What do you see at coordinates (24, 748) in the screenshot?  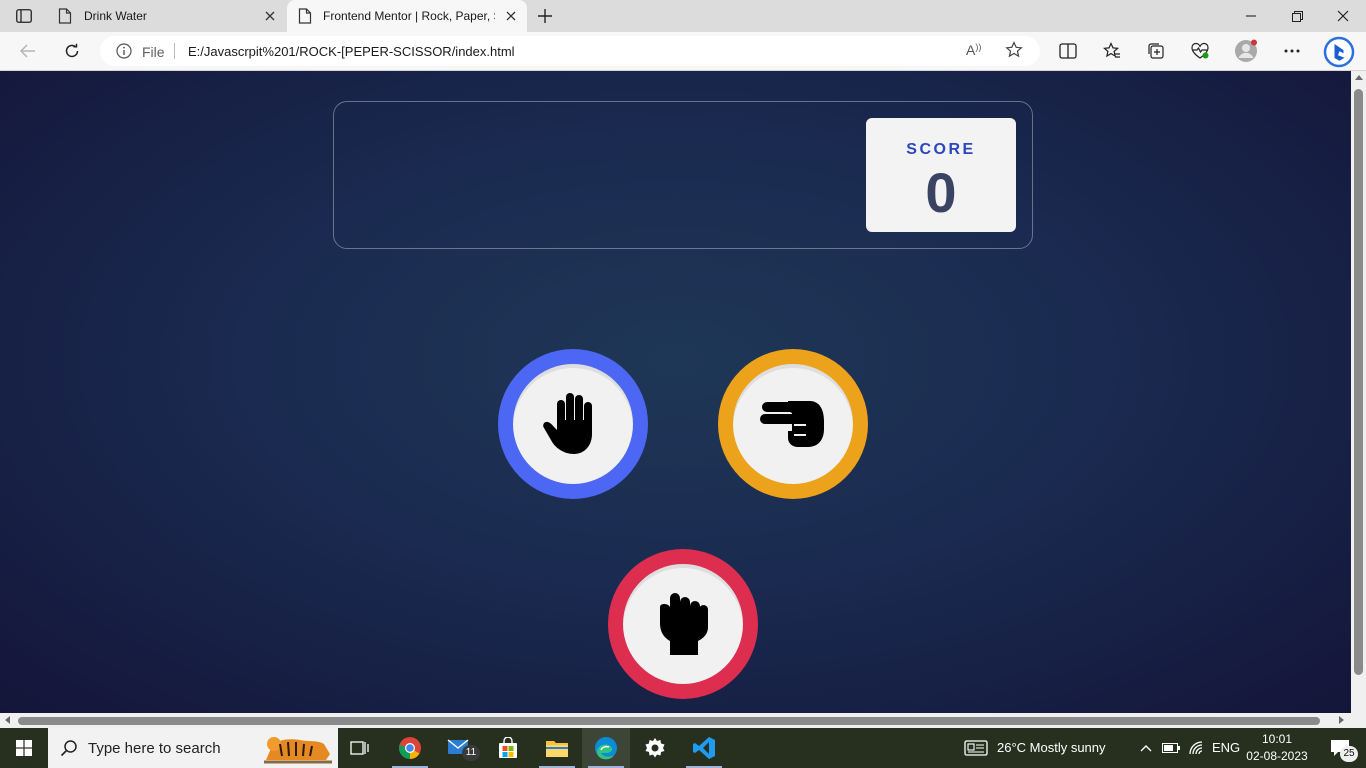 I see `start-button` at bounding box center [24, 748].